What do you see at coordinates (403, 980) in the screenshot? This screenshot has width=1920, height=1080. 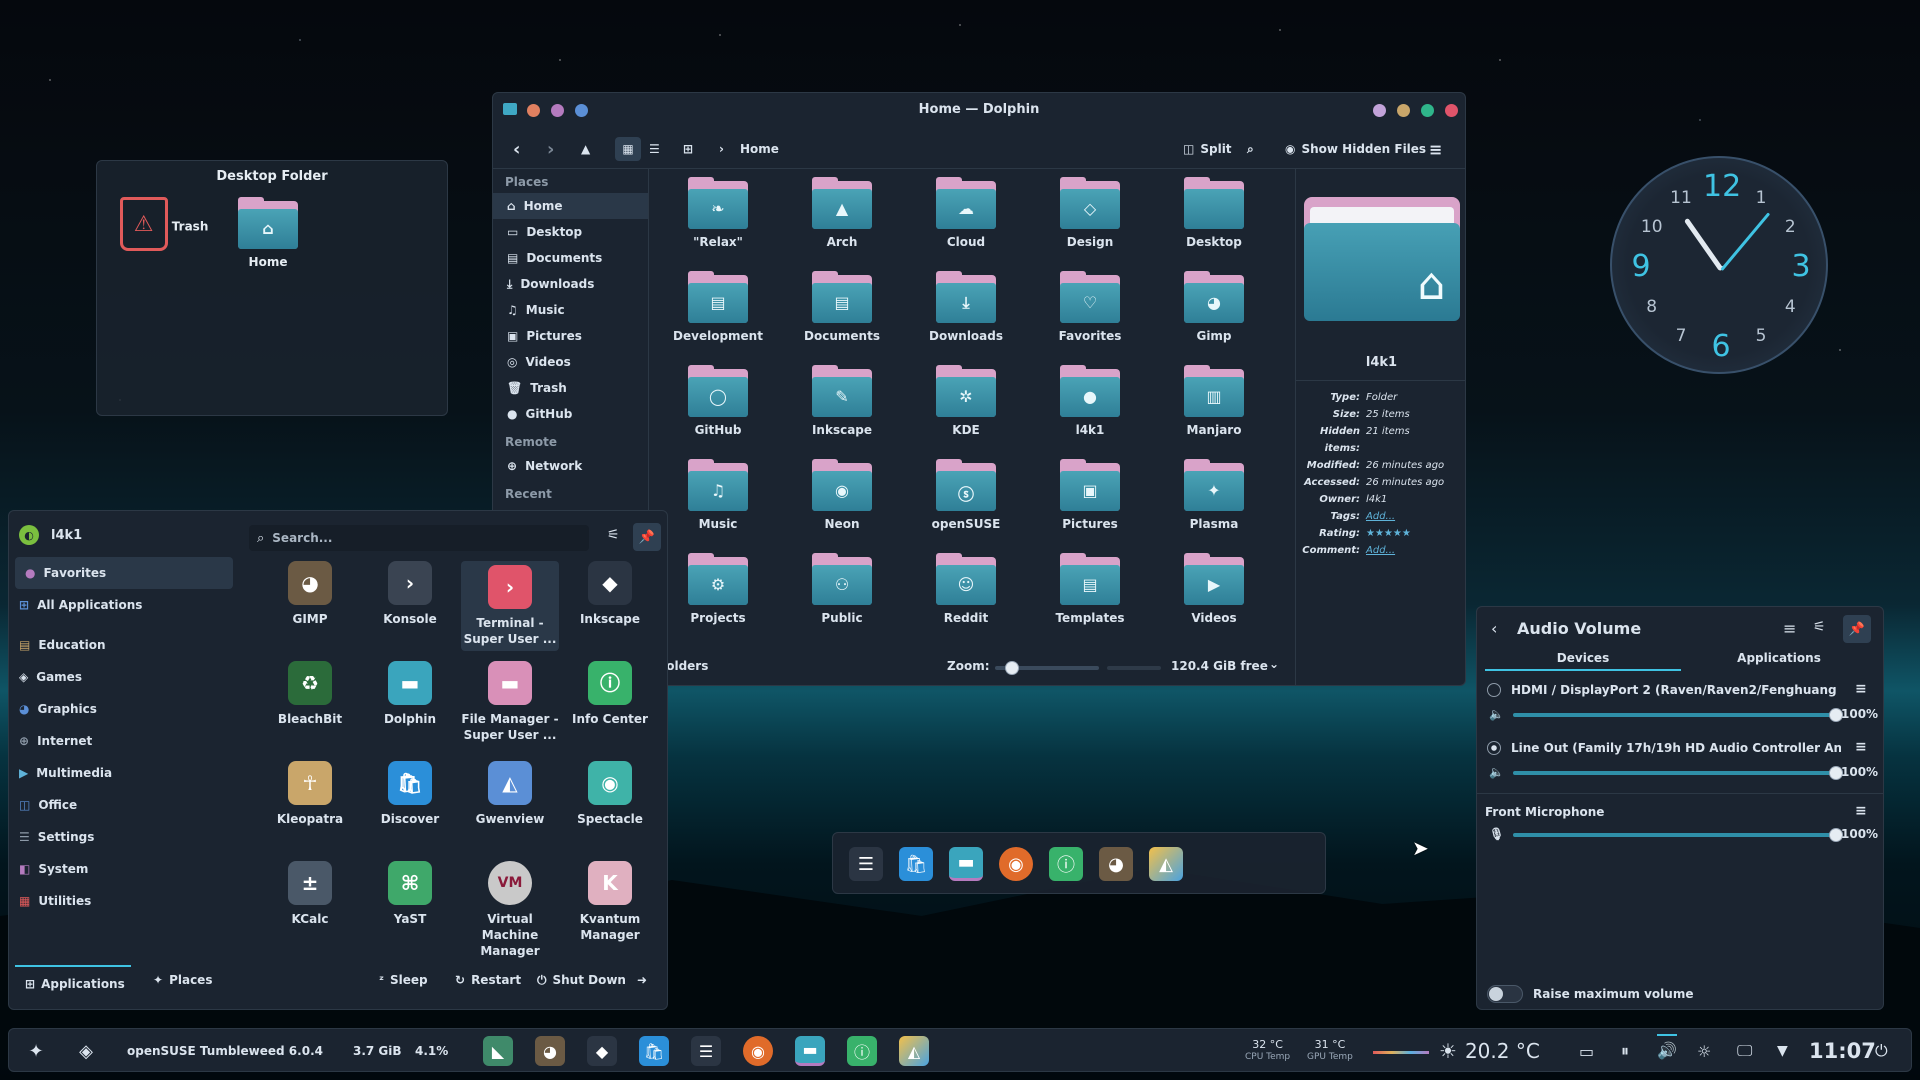 I see `sleep-button: ᶻ Sleep` at bounding box center [403, 980].